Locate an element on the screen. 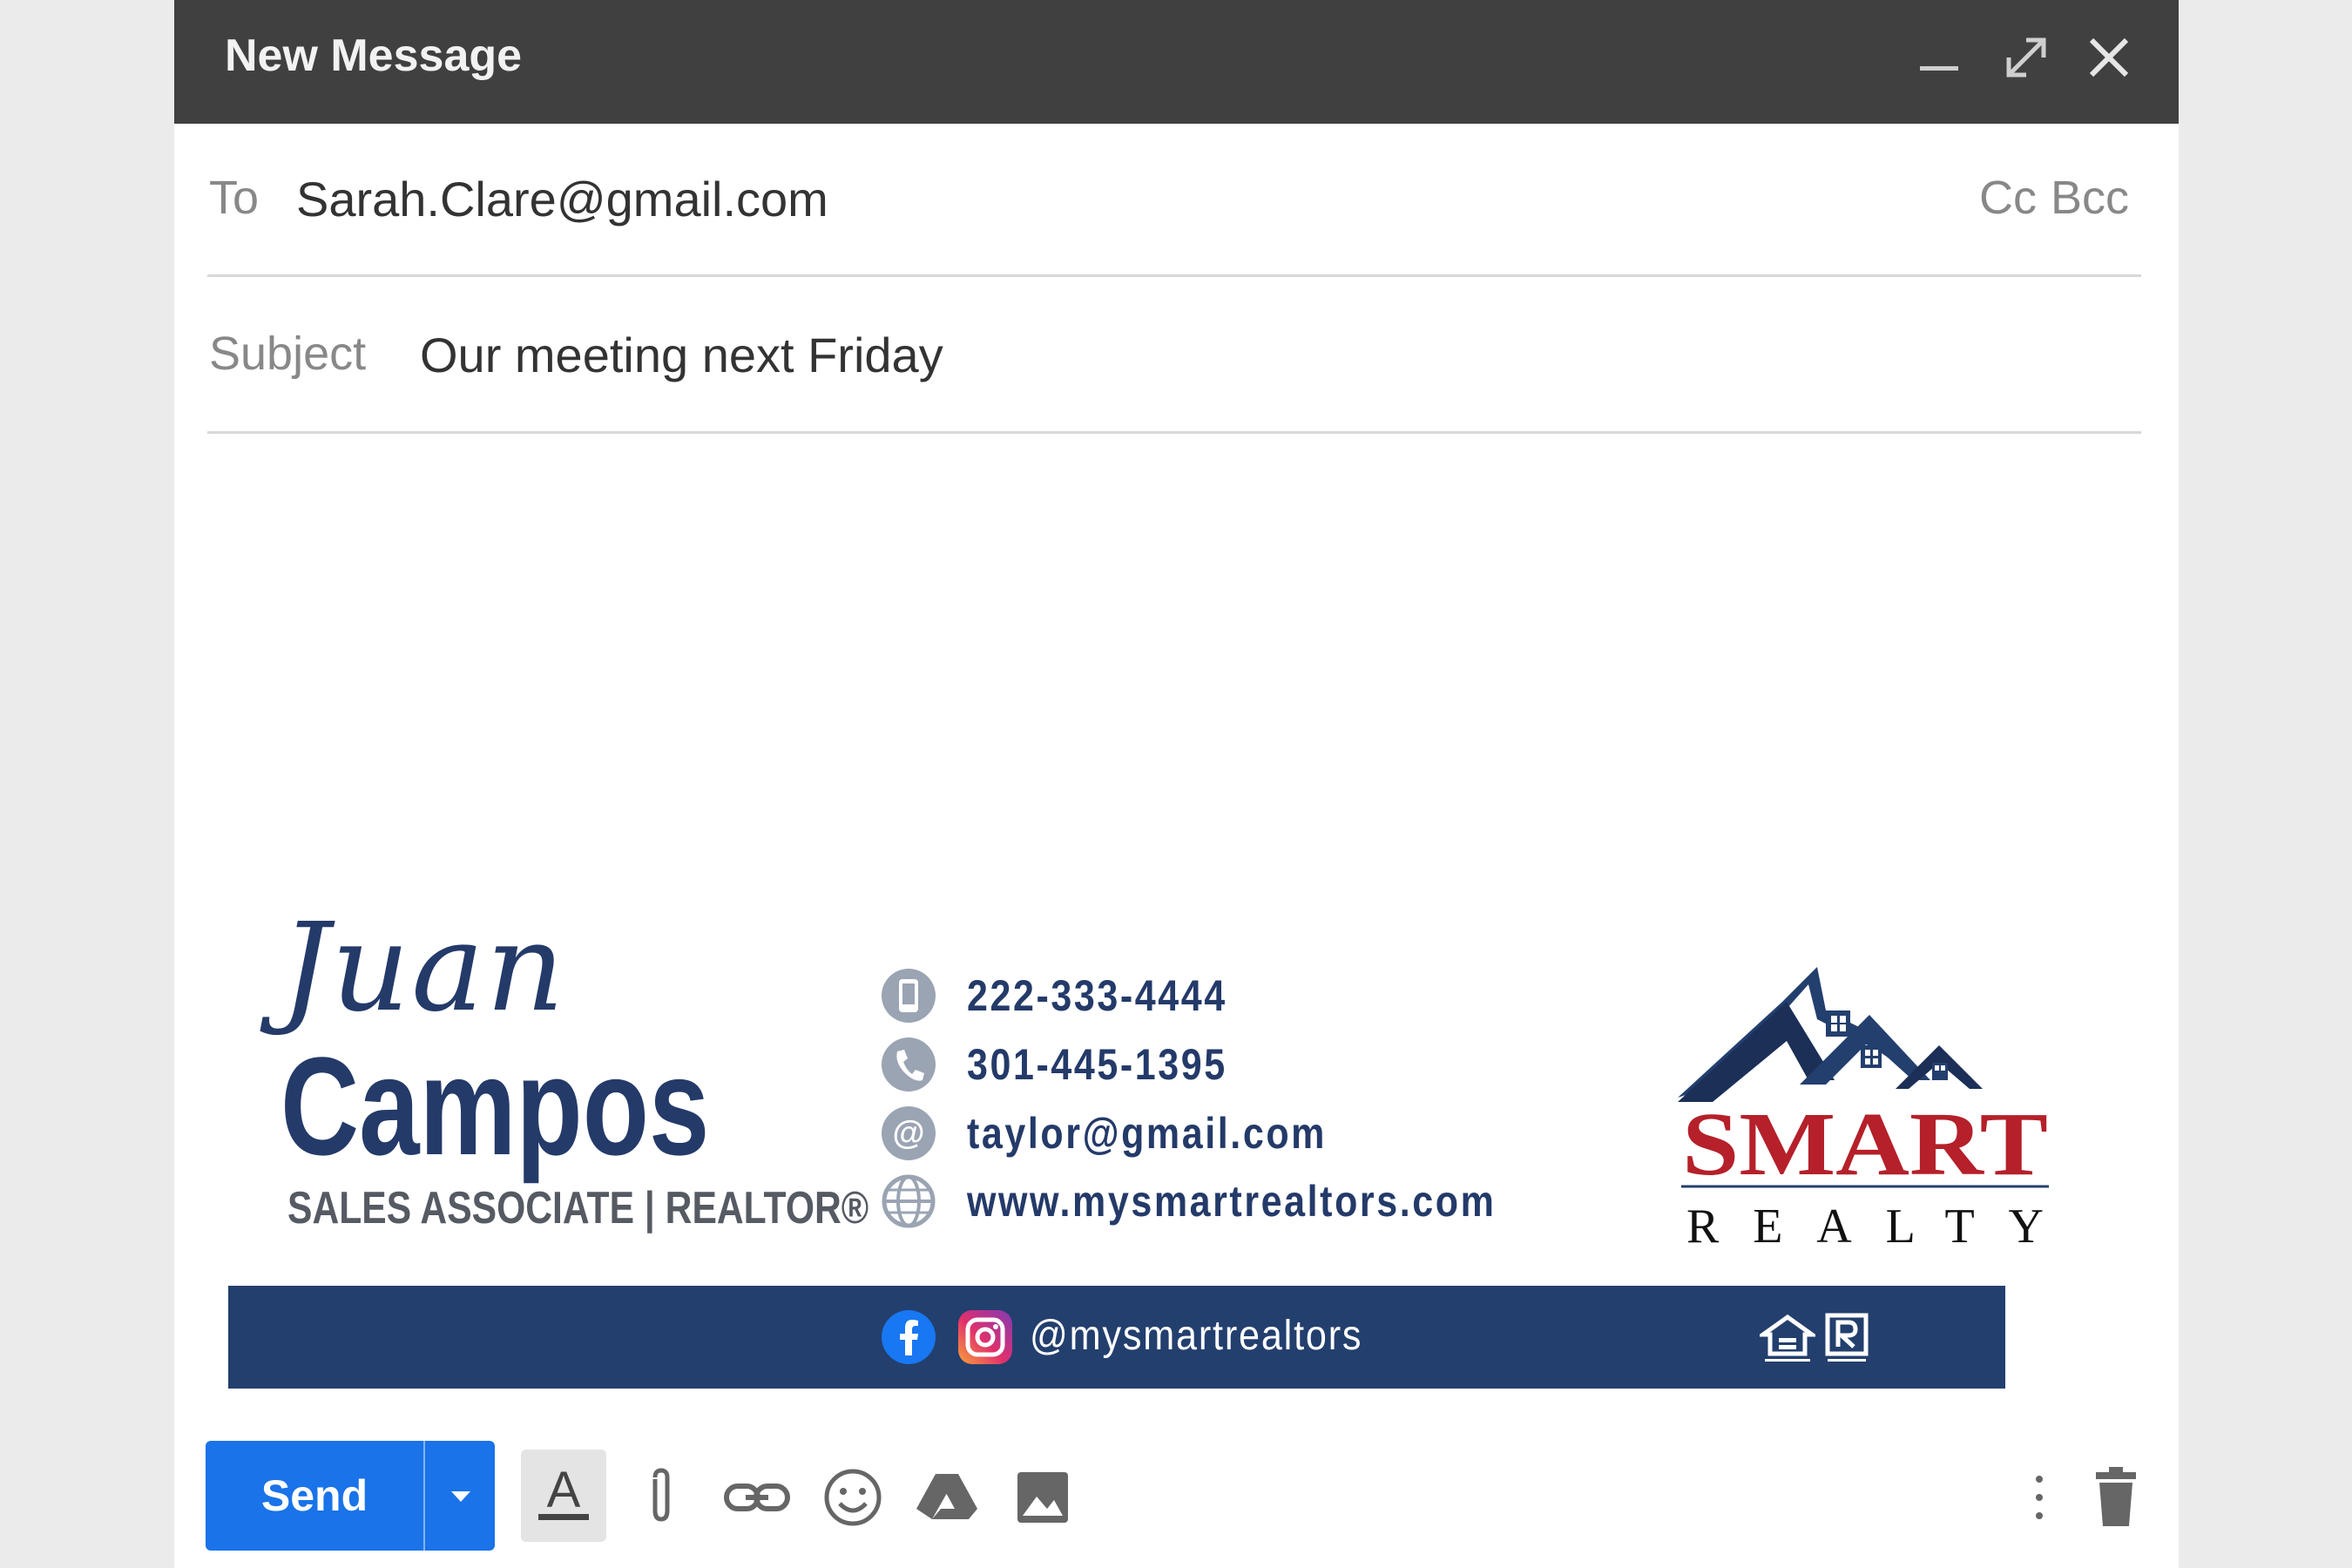 This screenshot has height=1568, width=2352. window-title: New Message is located at coordinates (374, 56).